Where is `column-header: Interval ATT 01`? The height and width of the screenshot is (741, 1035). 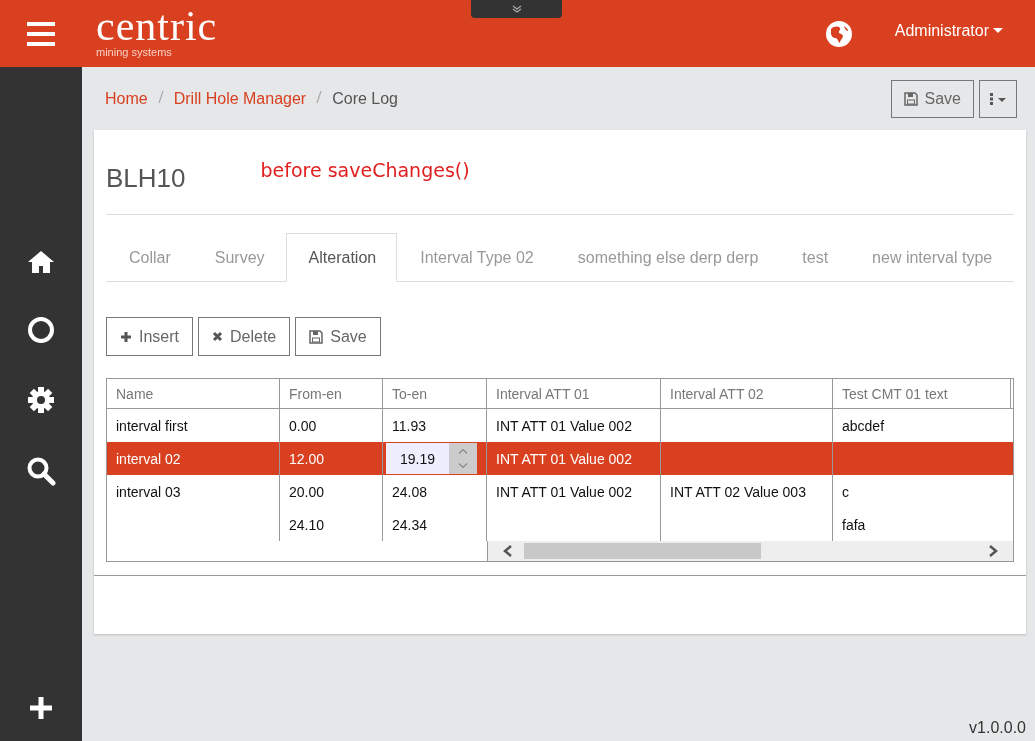 column-header: Interval ATT 01 is located at coordinates (574, 393).